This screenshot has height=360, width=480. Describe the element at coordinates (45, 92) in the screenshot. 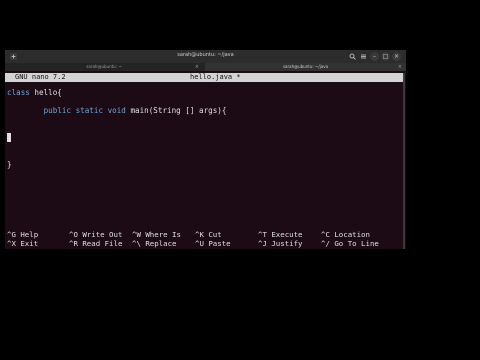

I see `code-text: hello{` at that location.